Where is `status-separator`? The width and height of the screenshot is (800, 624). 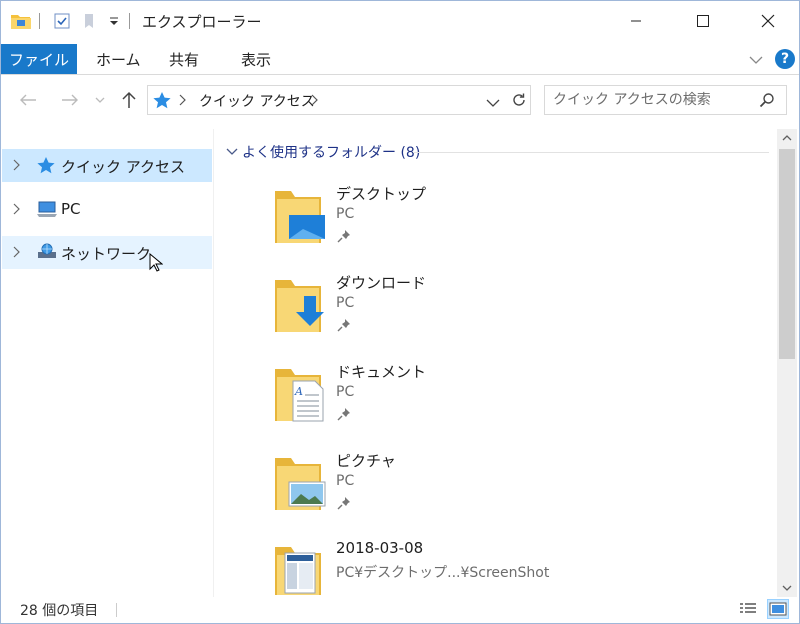
status-separator is located at coordinates (116, 610).